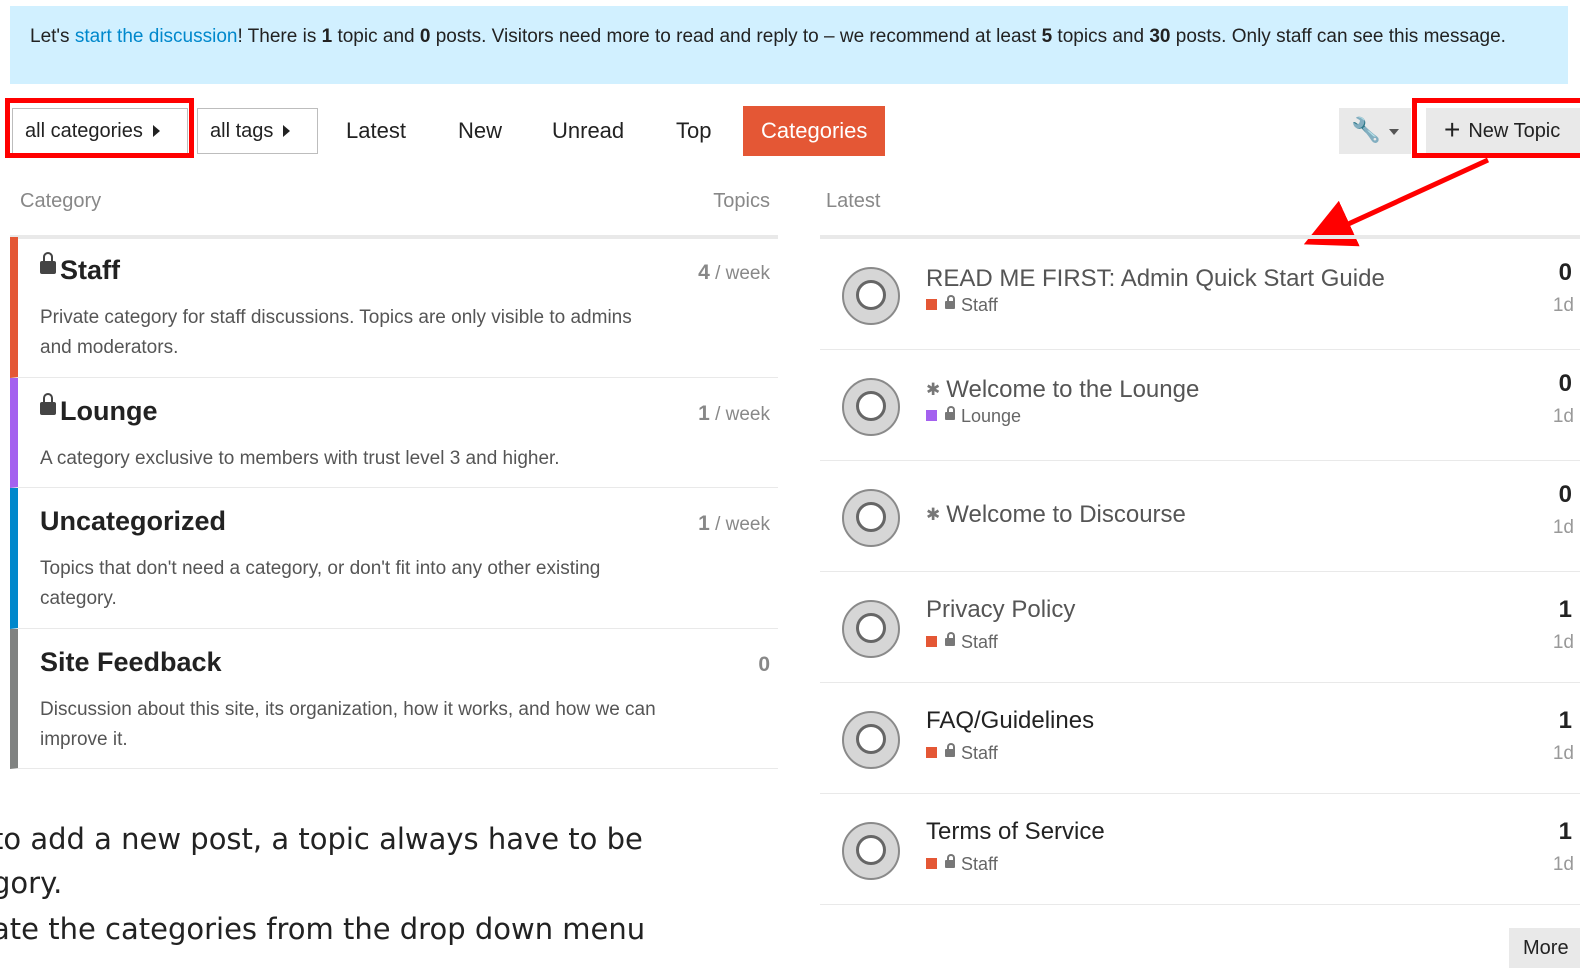 This screenshot has height=974, width=1580. What do you see at coordinates (1155, 279) in the screenshot?
I see `topic-title: READ ME FIRST: Admin Quick Start Guide` at bounding box center [1155, 279].